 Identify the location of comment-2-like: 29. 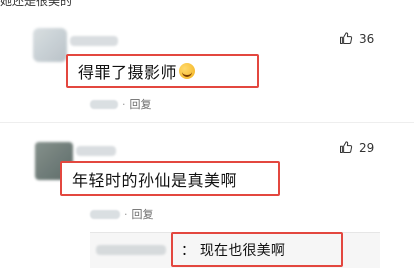
(356, 147).